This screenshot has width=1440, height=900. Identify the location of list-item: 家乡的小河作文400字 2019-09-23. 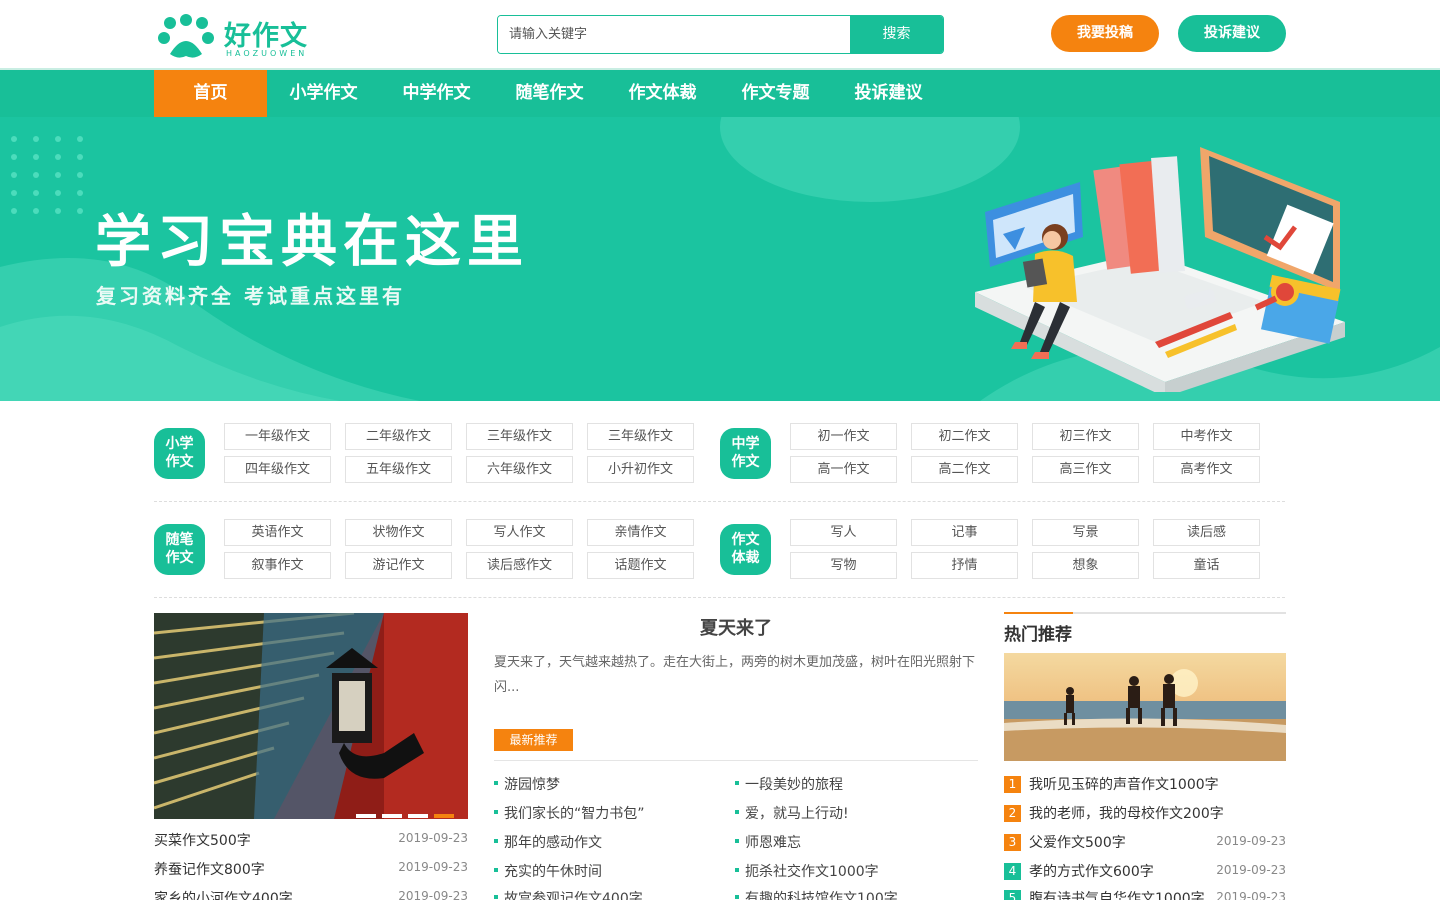
(311, 894).